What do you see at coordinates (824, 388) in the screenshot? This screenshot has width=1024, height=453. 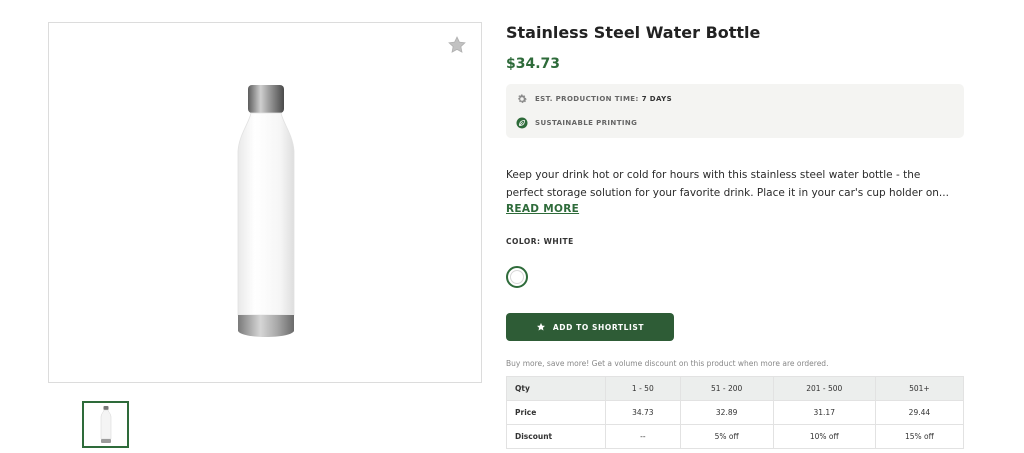 I see `table-header: 201 - 500` at bounding box center [824, 388].